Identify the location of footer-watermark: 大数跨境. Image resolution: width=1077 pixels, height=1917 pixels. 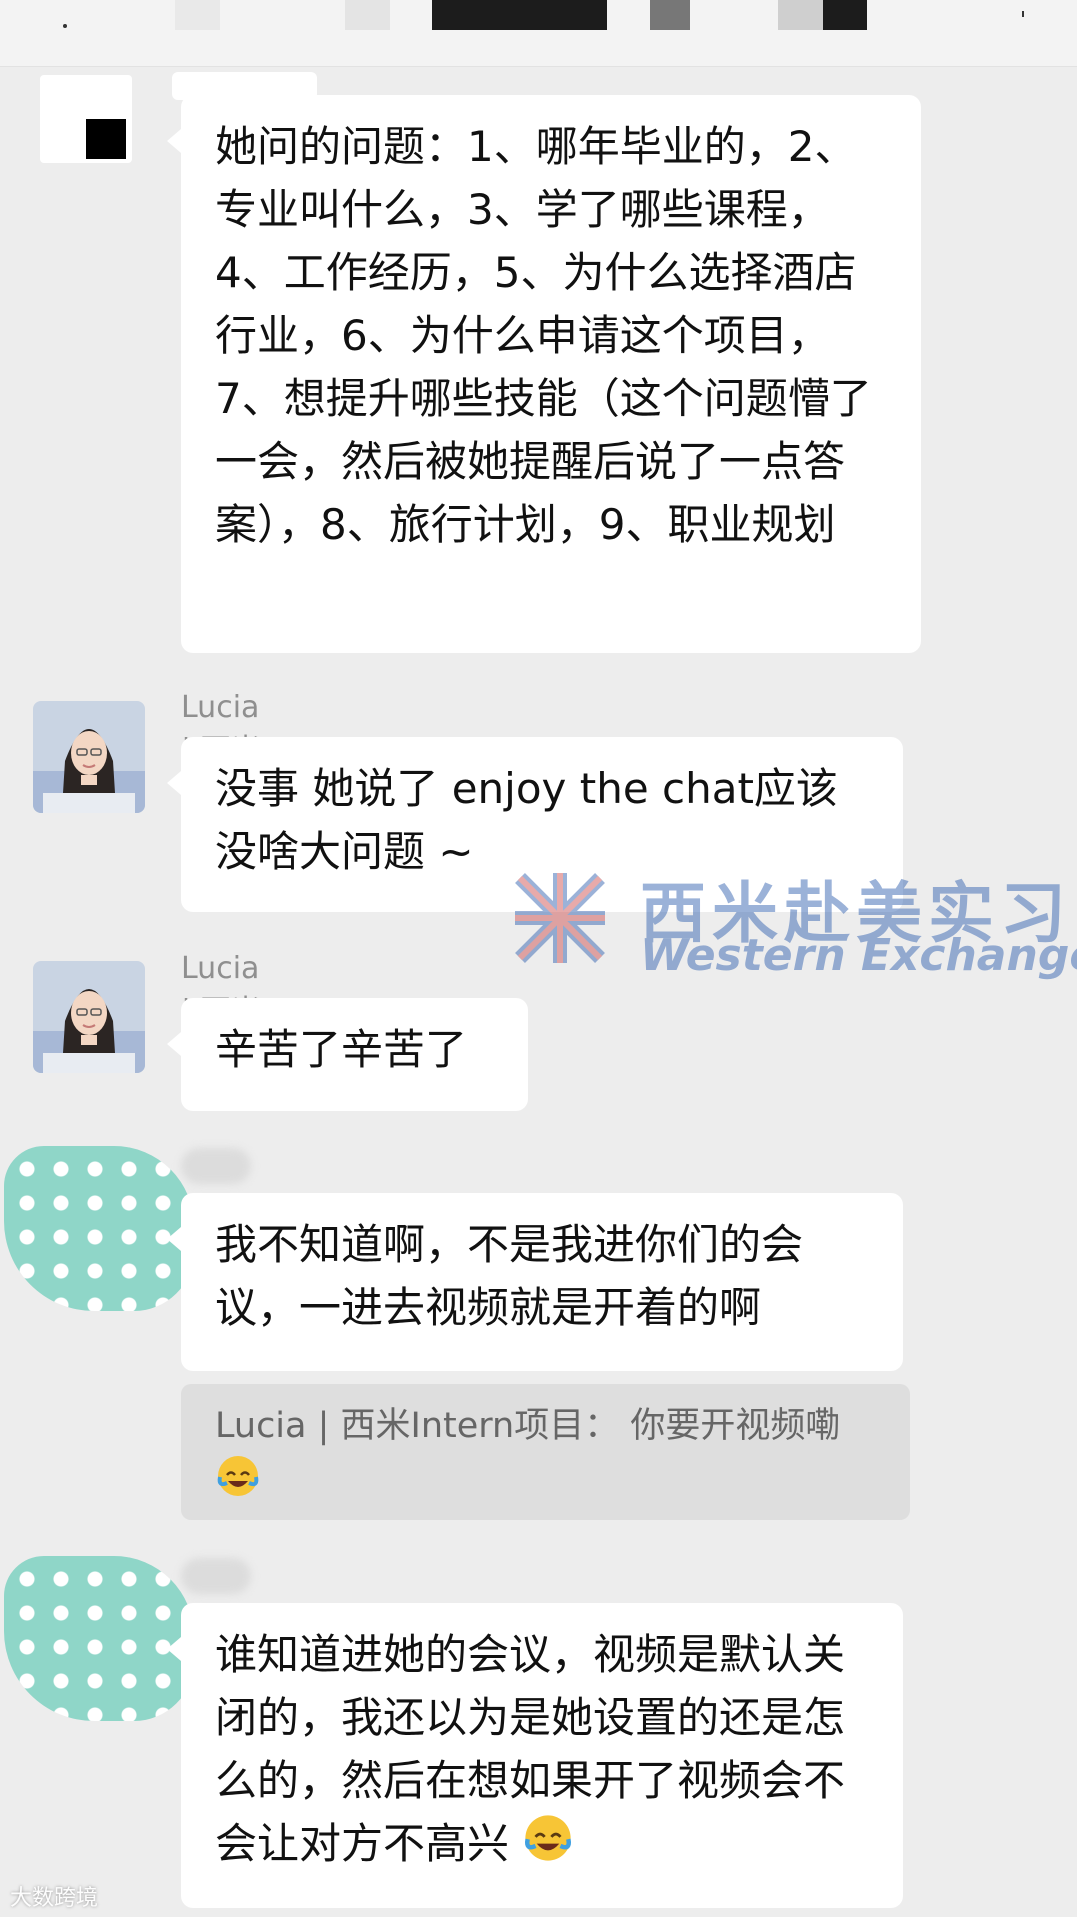
(54, 1898).